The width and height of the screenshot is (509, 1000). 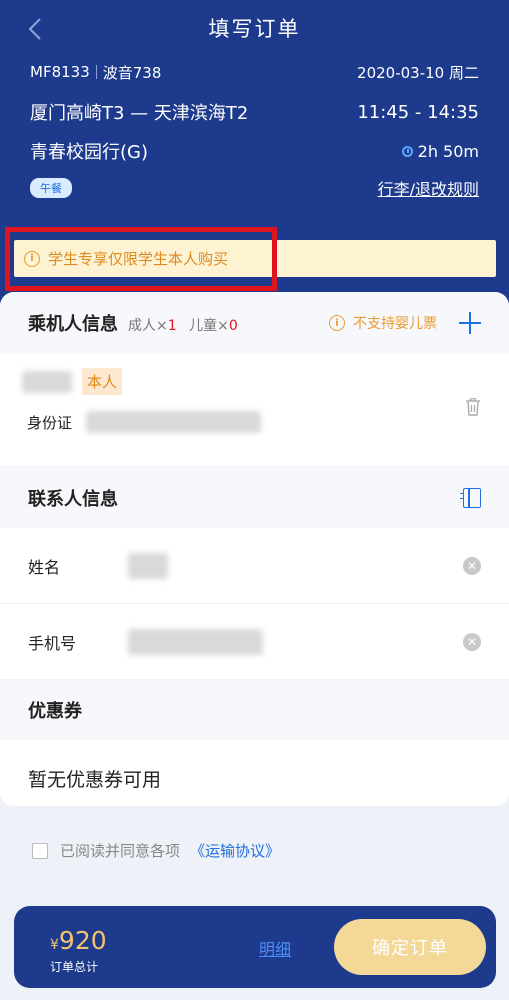 What do you see at coordinates (254, 566) in the screenshot?
I see `contact-name-field: 姓名 ✕` at bounding box center [254, 566].